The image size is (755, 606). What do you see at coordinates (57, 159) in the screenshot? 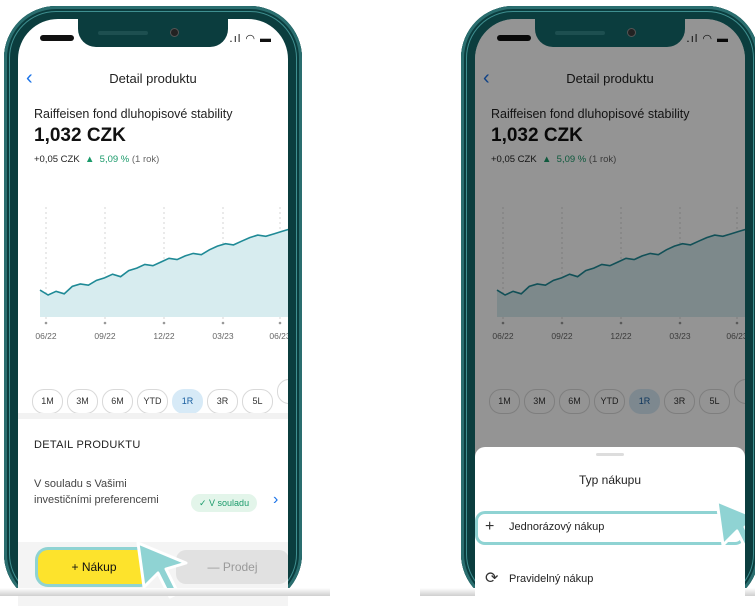
I see `change-absolute: +0,05 CZK` at bounding box center [57, 159].